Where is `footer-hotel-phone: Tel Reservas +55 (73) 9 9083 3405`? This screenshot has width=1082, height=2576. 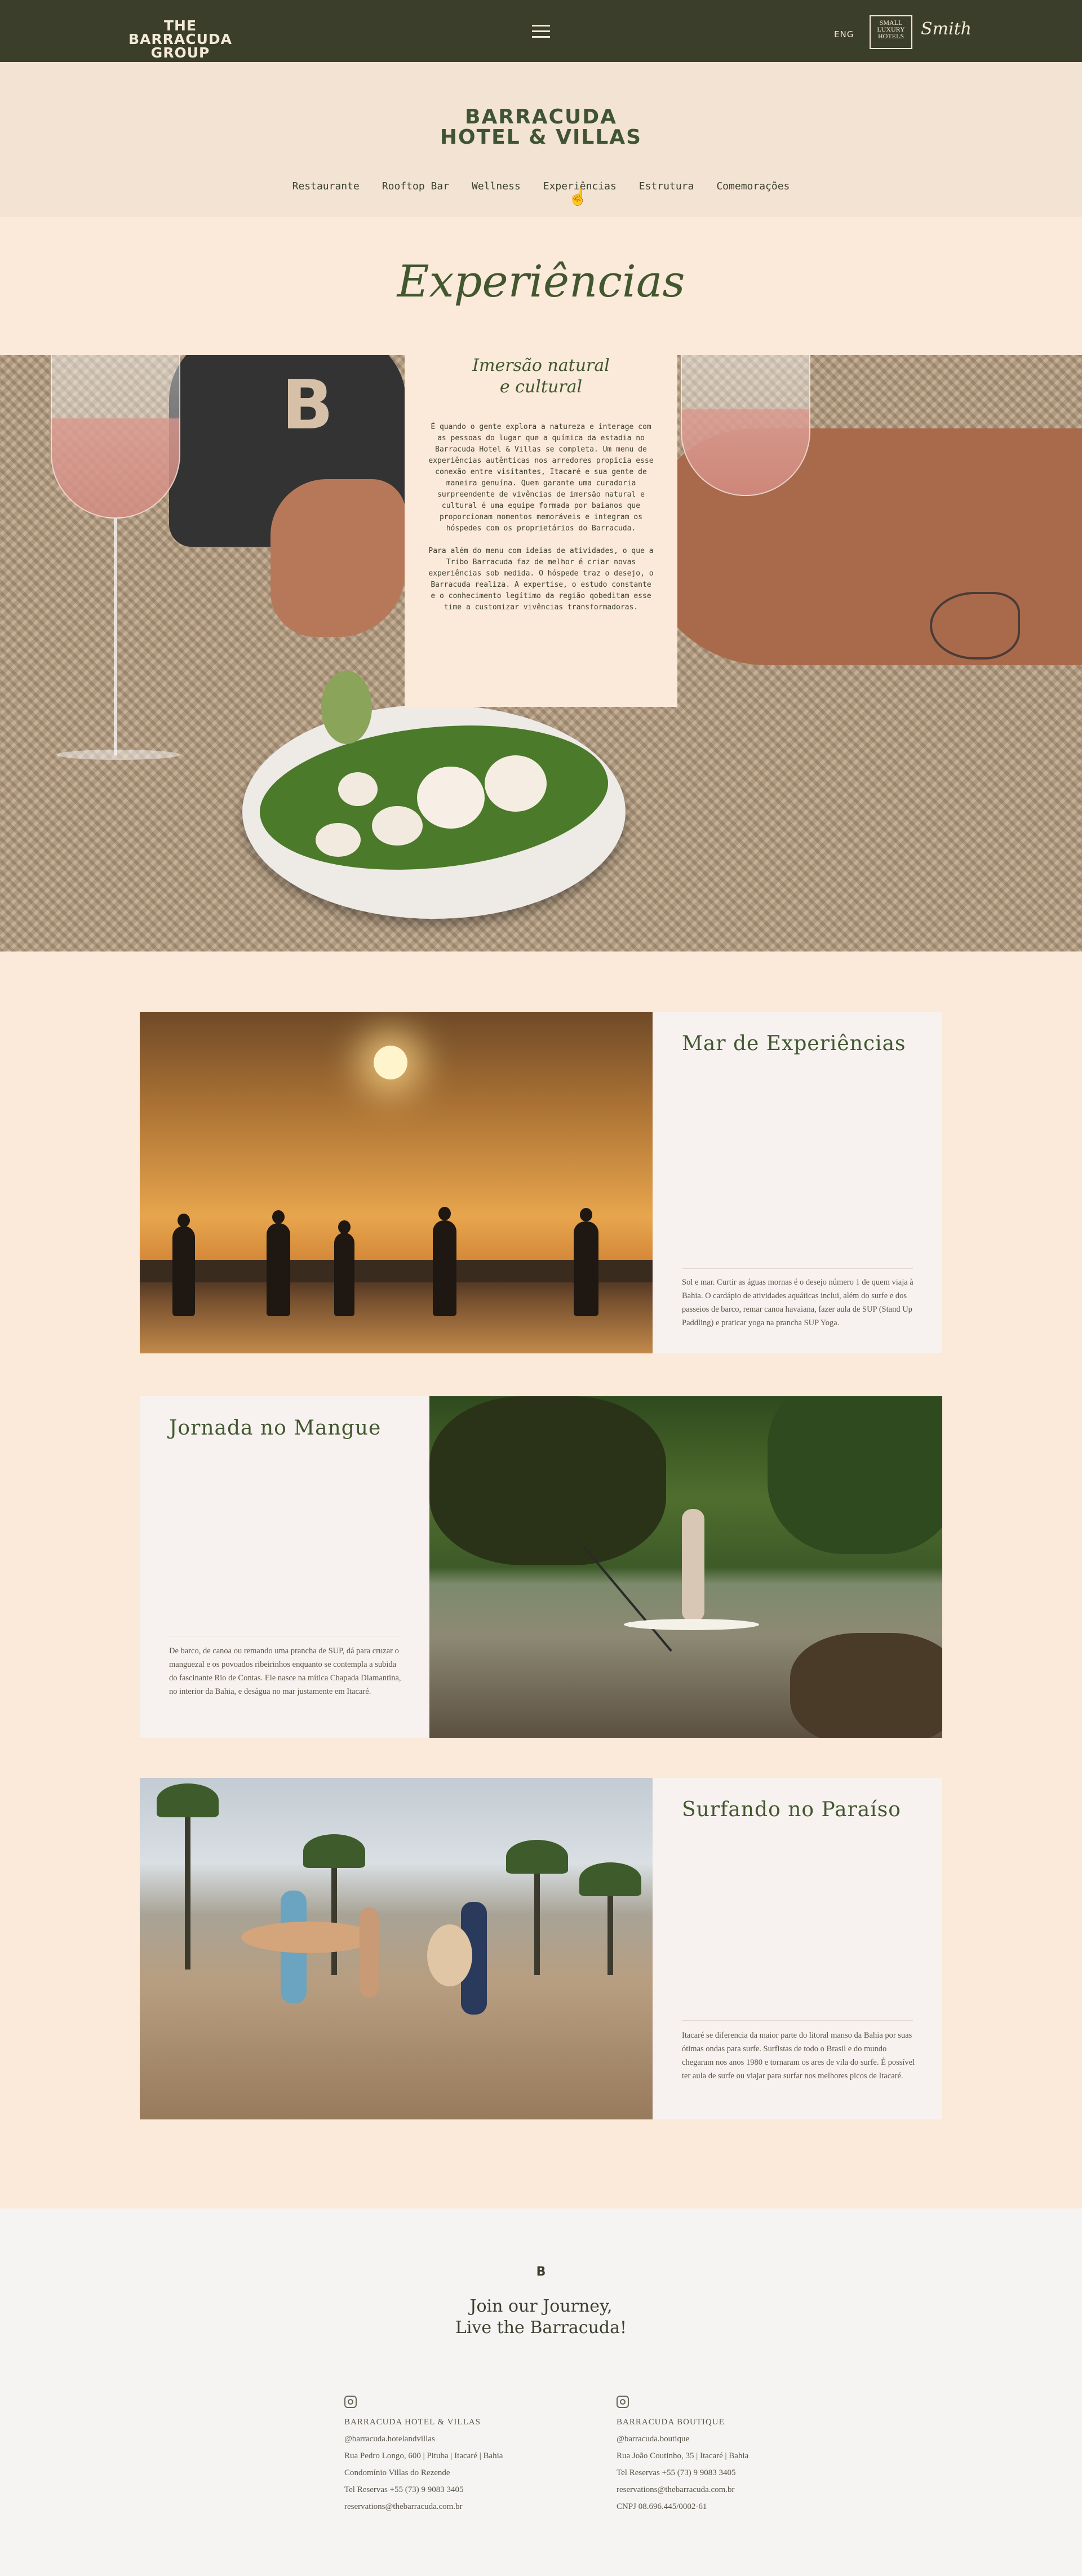 footer-hotel-phone: Tel Reservas +55 (73) 9 9083 3405 is located at coordinates (463, 2489).